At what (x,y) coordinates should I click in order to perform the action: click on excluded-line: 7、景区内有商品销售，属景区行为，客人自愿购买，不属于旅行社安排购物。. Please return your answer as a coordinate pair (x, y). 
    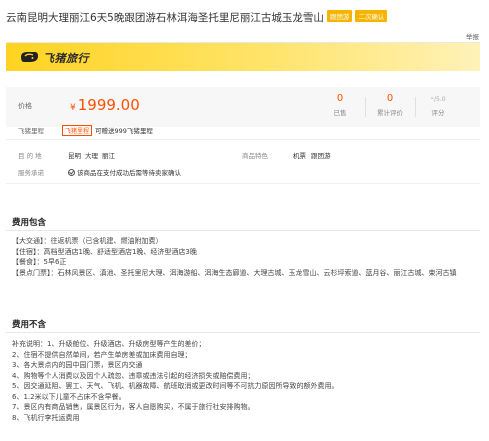
    Looking at the image, I should click on (133, 407).